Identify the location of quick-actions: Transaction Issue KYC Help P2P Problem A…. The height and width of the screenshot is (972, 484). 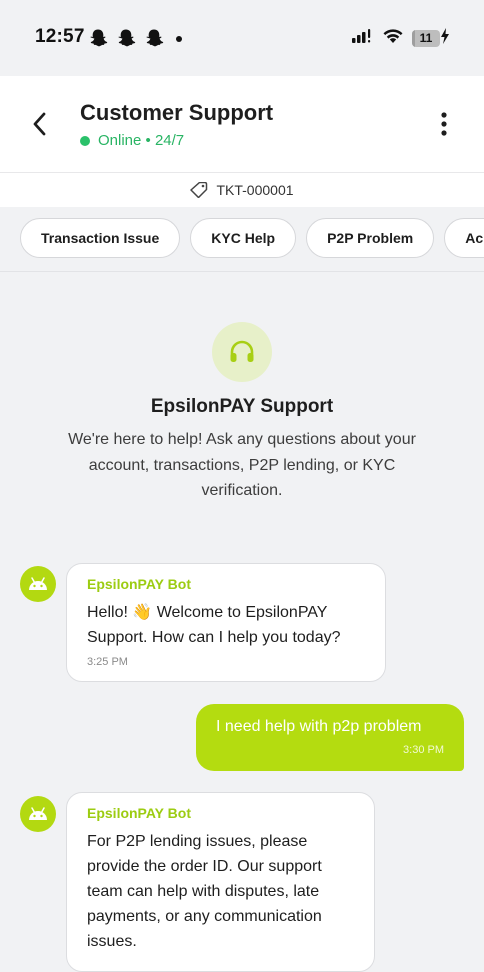
(252, 238).